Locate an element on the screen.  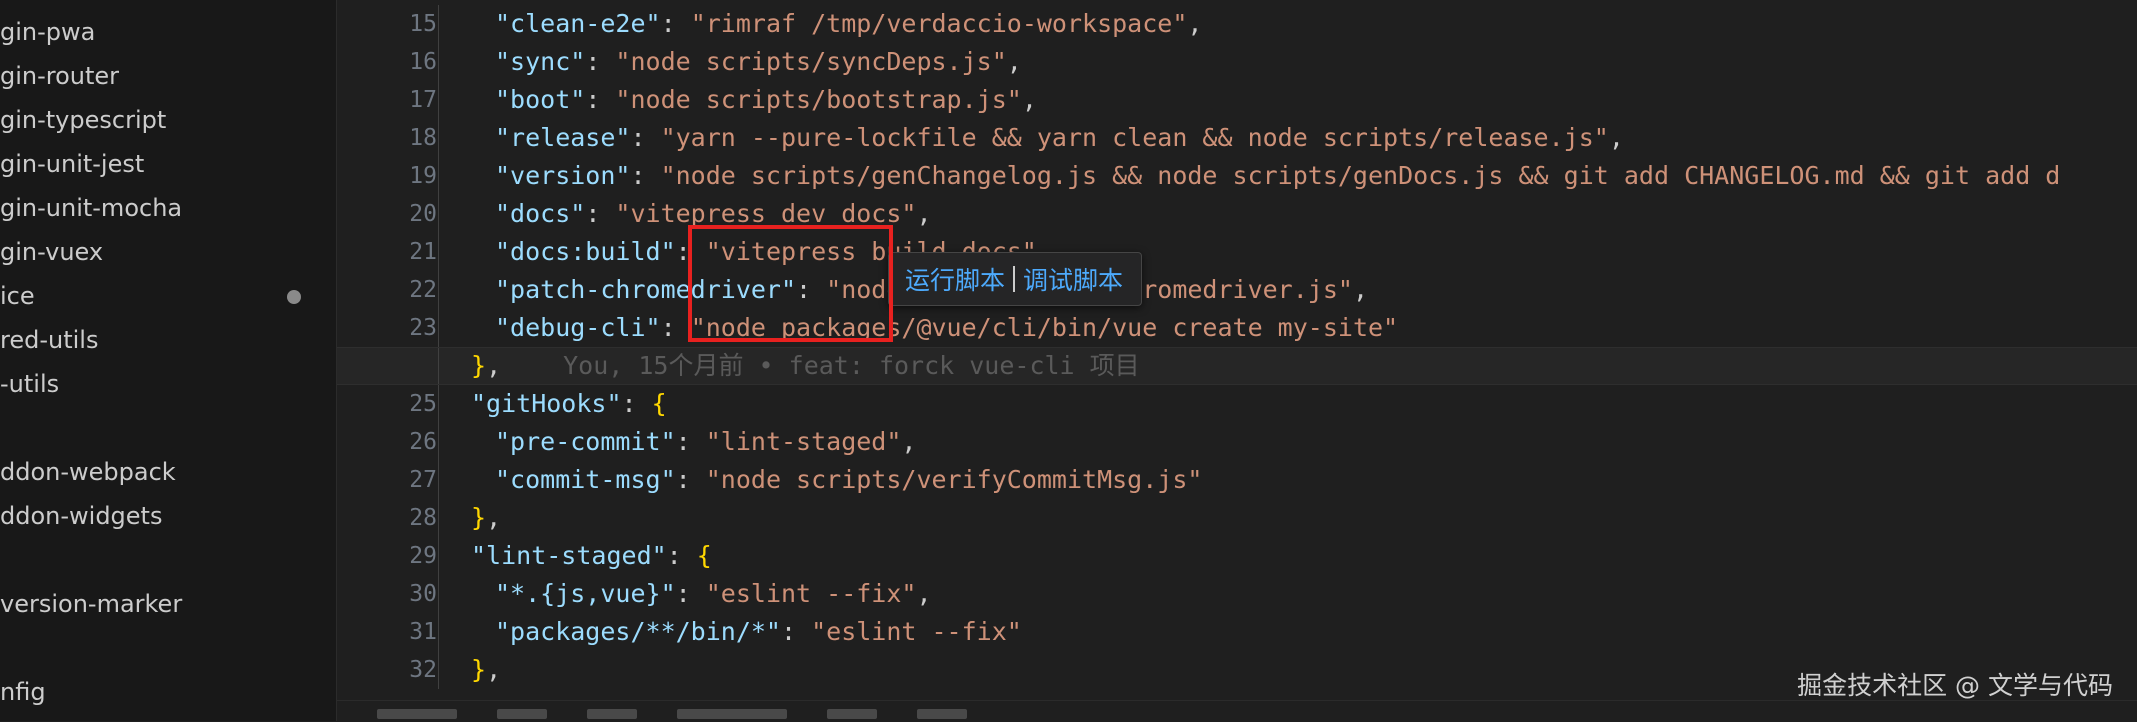
sidebar-item: gin-unit-mocha is located at coordinates (168, 208).